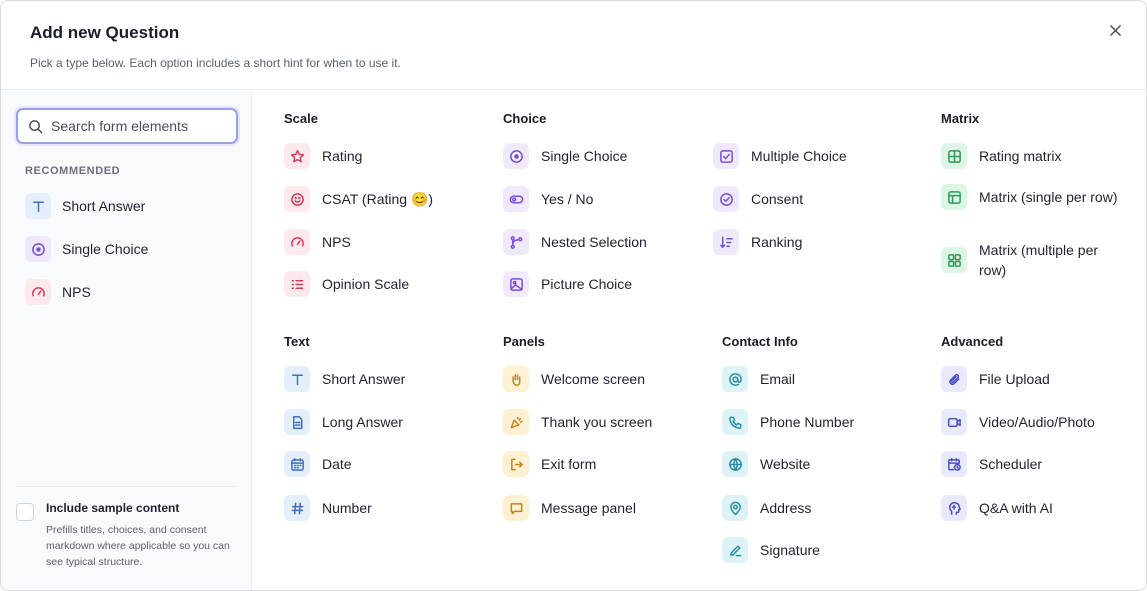 The width and height of the screenshot is (1147, 591). I want to click on grid-four-icon, so click(954, 260).